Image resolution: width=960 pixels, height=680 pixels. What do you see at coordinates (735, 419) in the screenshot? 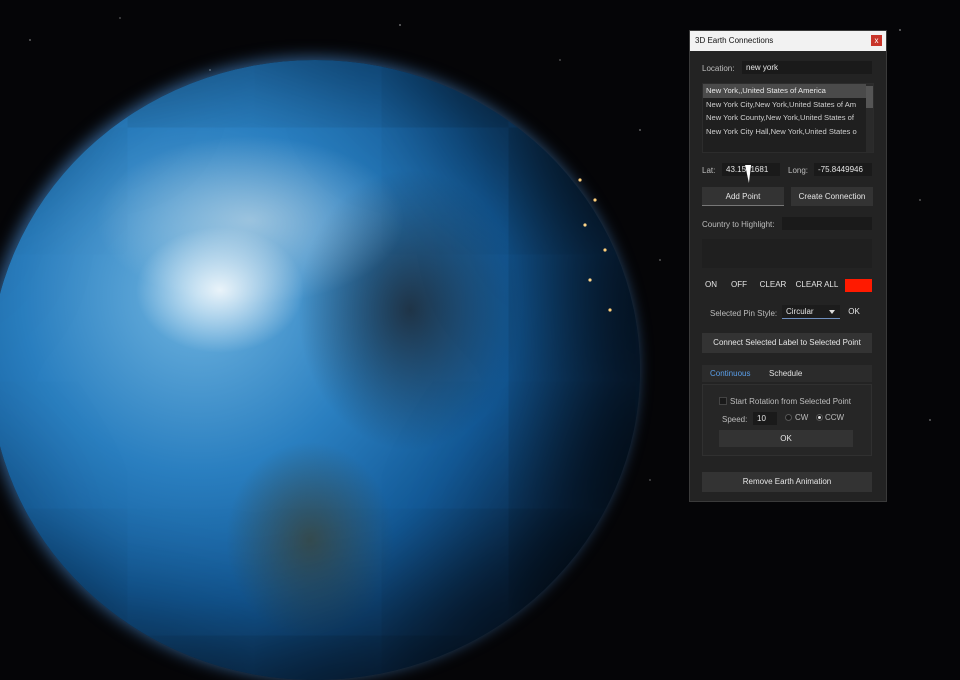
I see `speed-label: Speed:` at bounding box center [735, 419].